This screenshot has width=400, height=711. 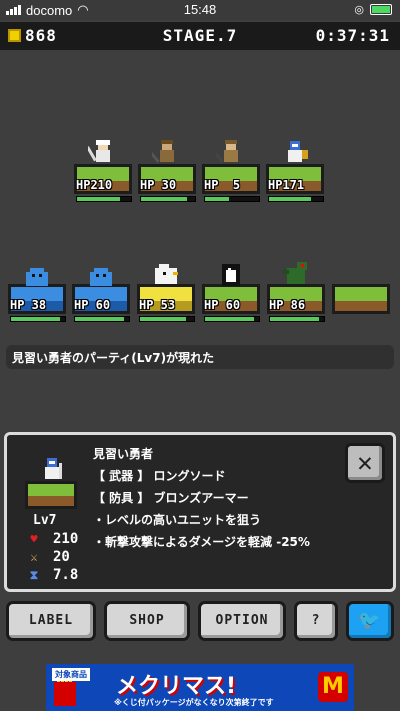 I want to click on ad-subtitle: ※くじ付パッケージがなくなり次第終了です, so click(x=194, y=702).